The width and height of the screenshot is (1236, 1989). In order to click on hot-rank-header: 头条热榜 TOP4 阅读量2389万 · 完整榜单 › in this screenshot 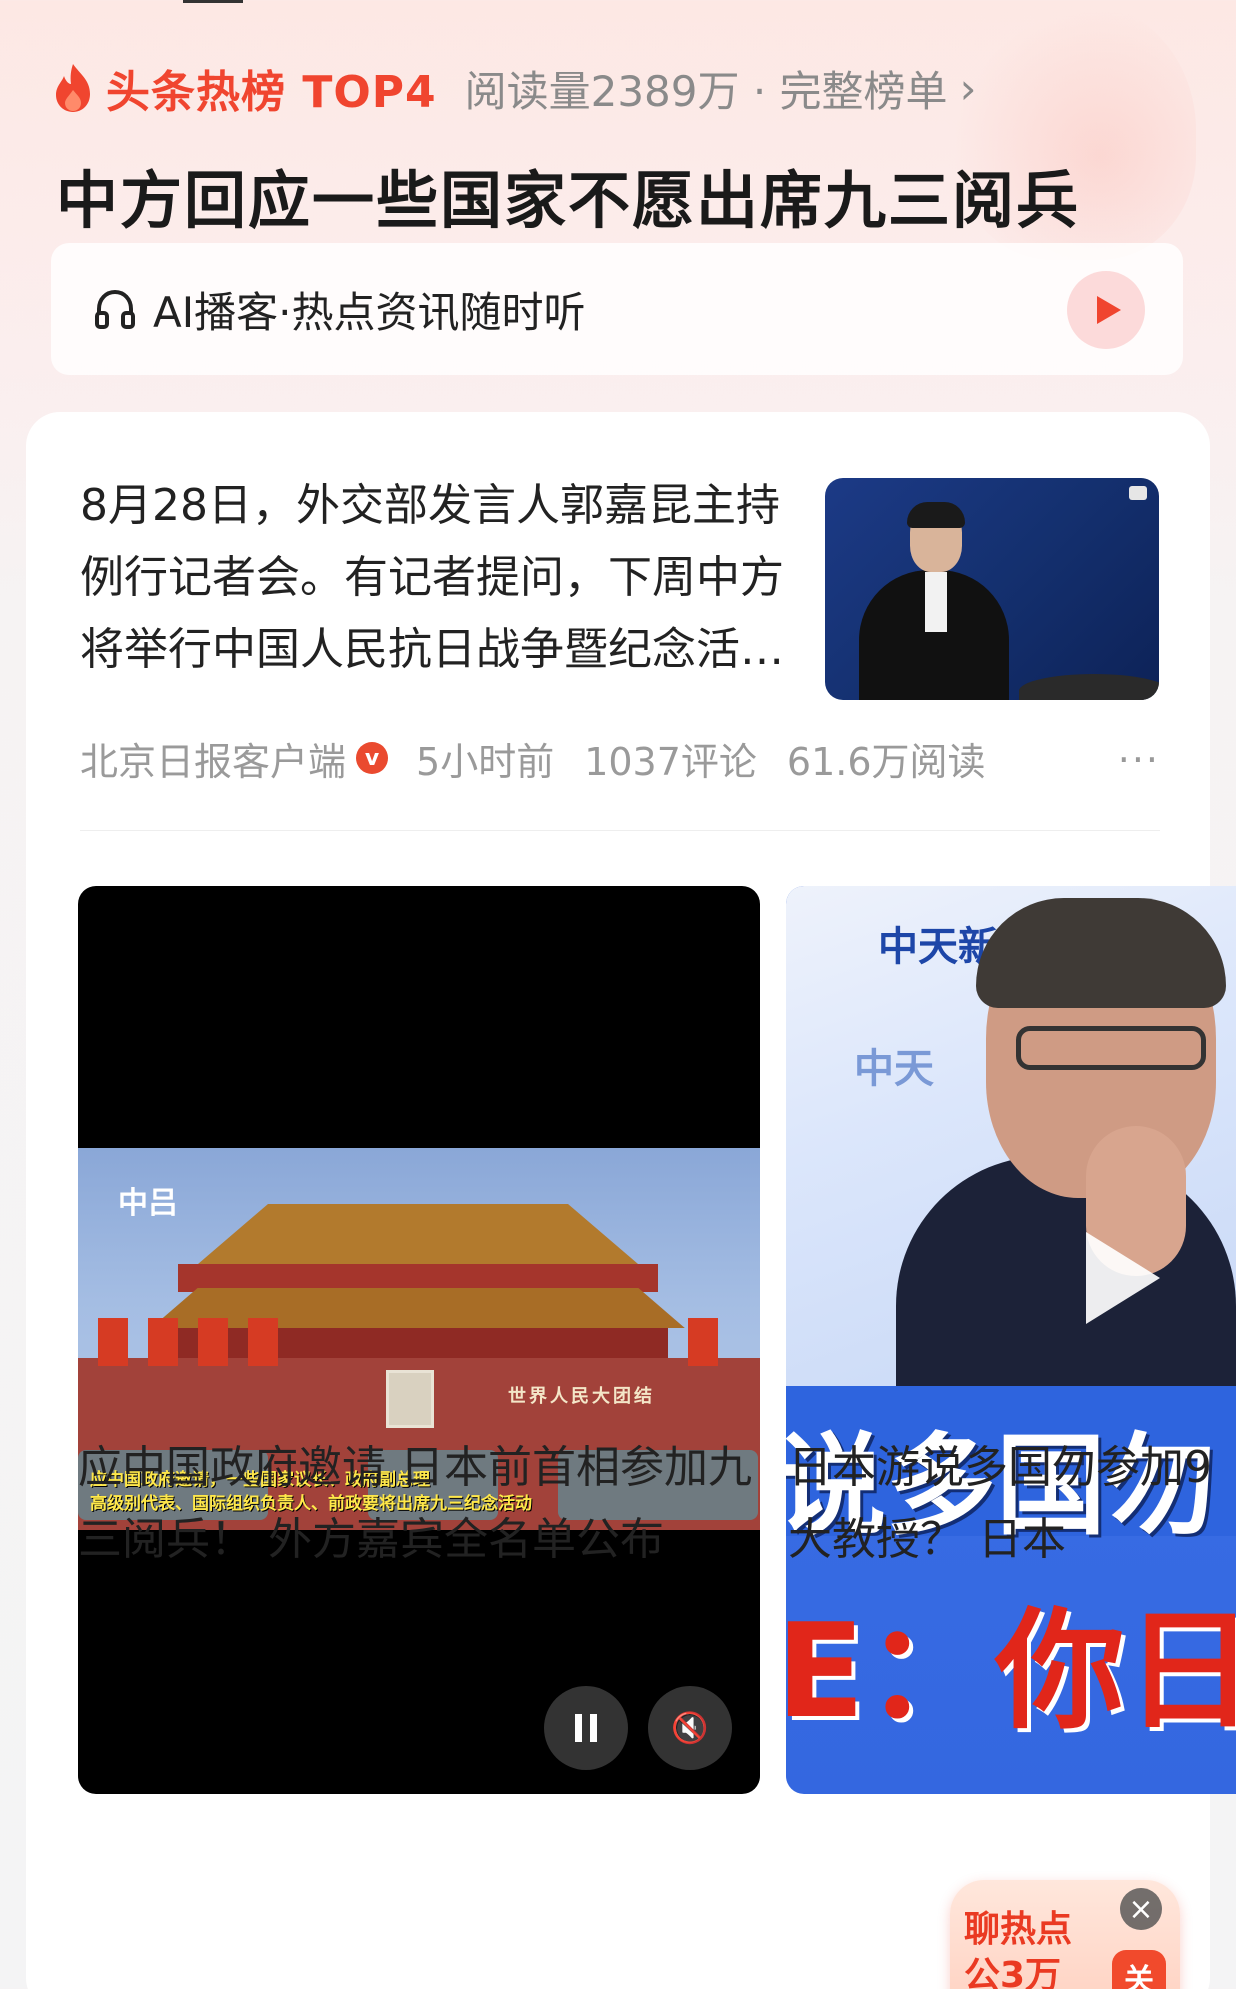, I will do `click(513, 88)`.